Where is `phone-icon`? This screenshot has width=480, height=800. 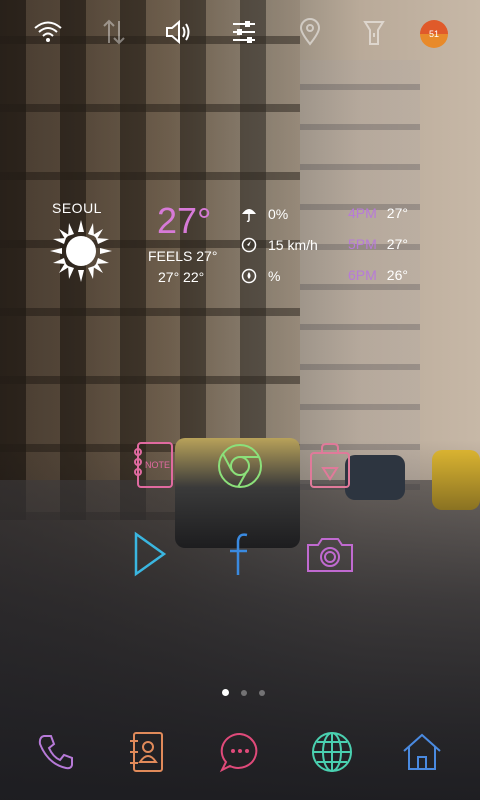
phone-icon is located at coordinates (56, 752).